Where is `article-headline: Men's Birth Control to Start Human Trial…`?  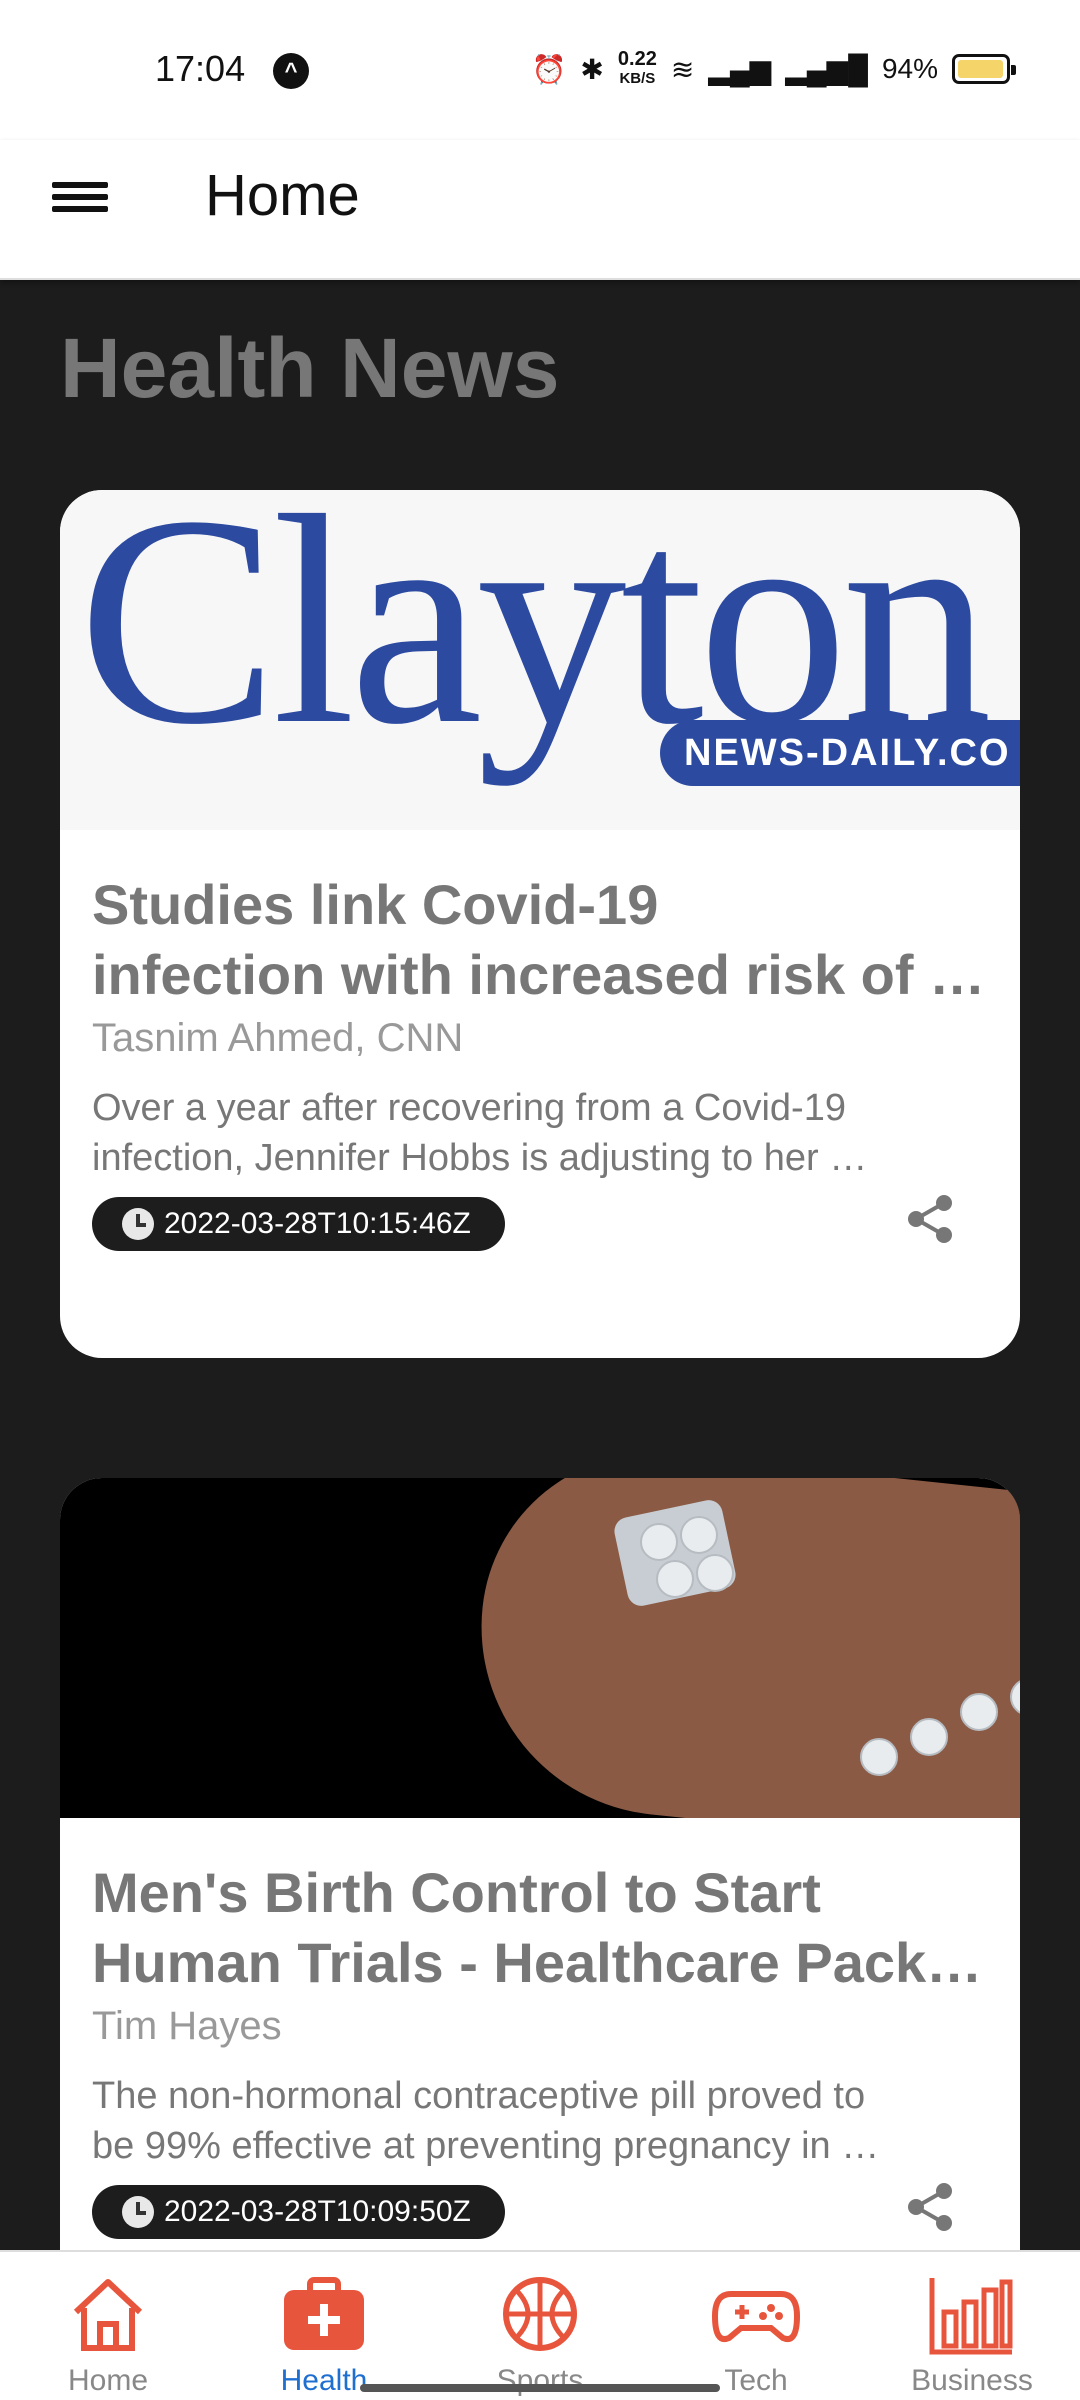
article-headline: Men's Birth Control to Start Human Trial… is located at coordinates (540, 1928).